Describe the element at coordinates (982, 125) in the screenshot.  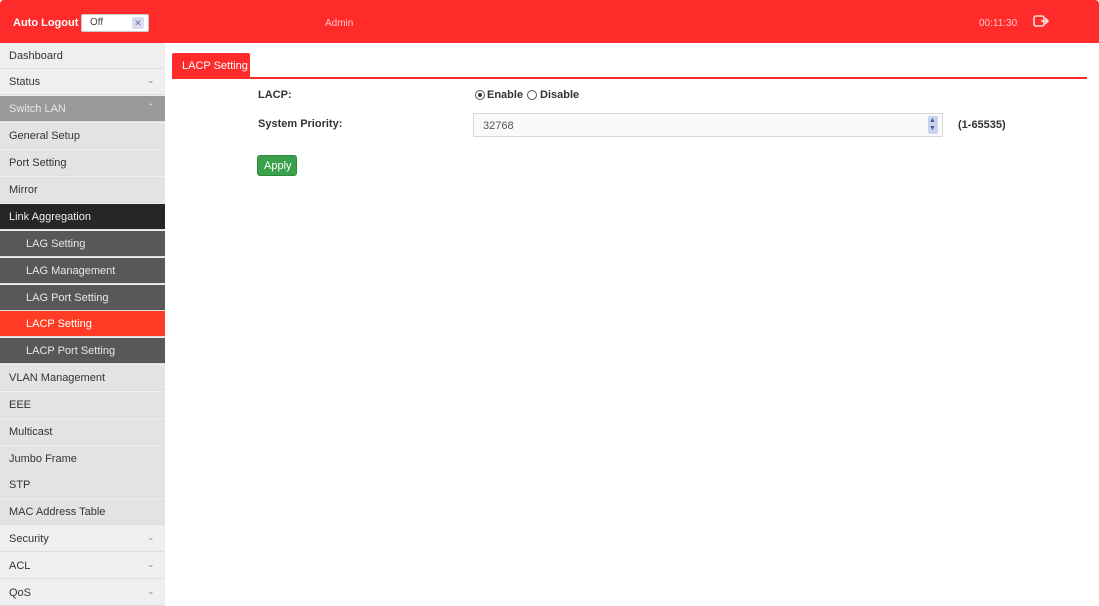
I see `priority-range-hint: (1-65535)` at that location.